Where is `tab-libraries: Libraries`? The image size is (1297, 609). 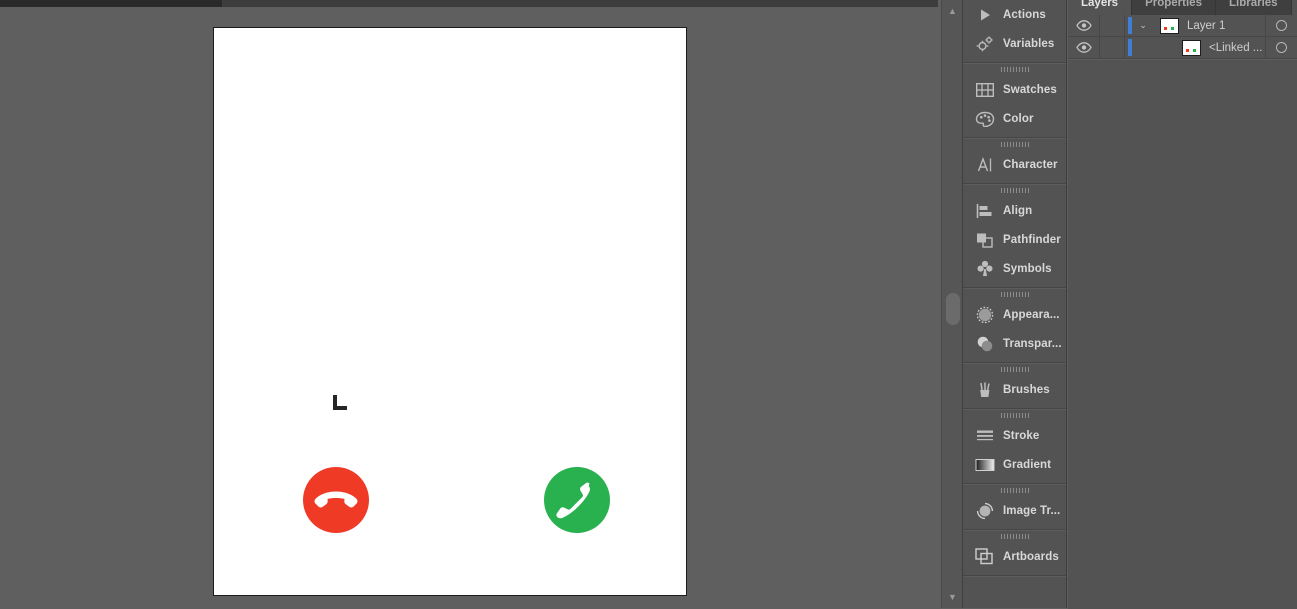
tab-libraries: Libraries is located at coordinates (1253, 7).